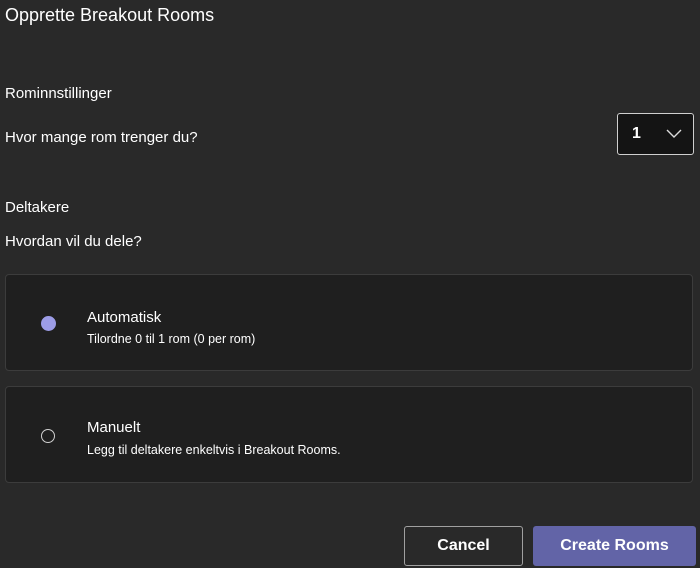  I want to click on radio-automatic, so click(48, 323).